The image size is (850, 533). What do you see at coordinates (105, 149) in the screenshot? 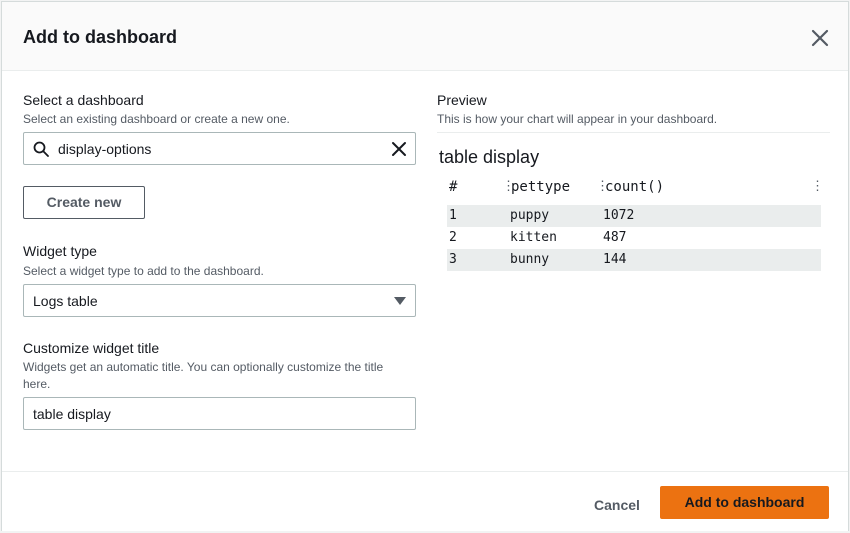
I see `dashboard-search-value: display-options` at bounding box center [105, 149].